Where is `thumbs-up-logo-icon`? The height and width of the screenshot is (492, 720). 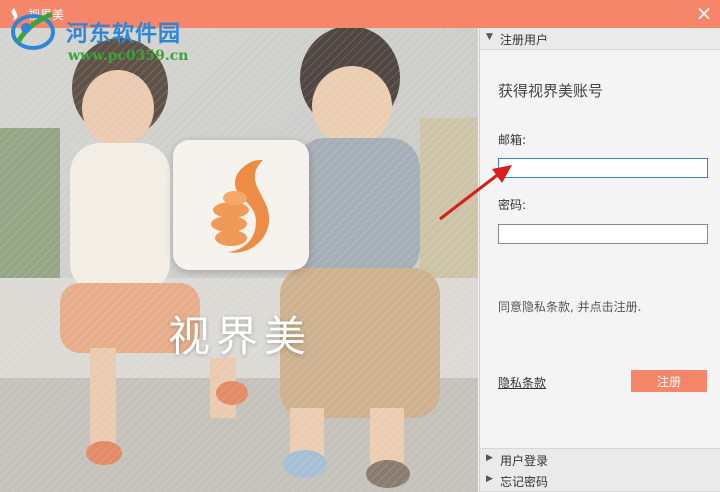
thumbs-up-logo-icon is located at coordinates (240, 206).